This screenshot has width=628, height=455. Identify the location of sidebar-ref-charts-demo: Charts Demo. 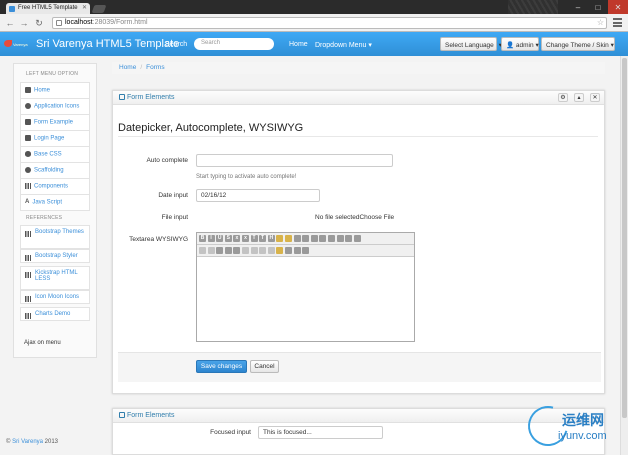
(55, 314).